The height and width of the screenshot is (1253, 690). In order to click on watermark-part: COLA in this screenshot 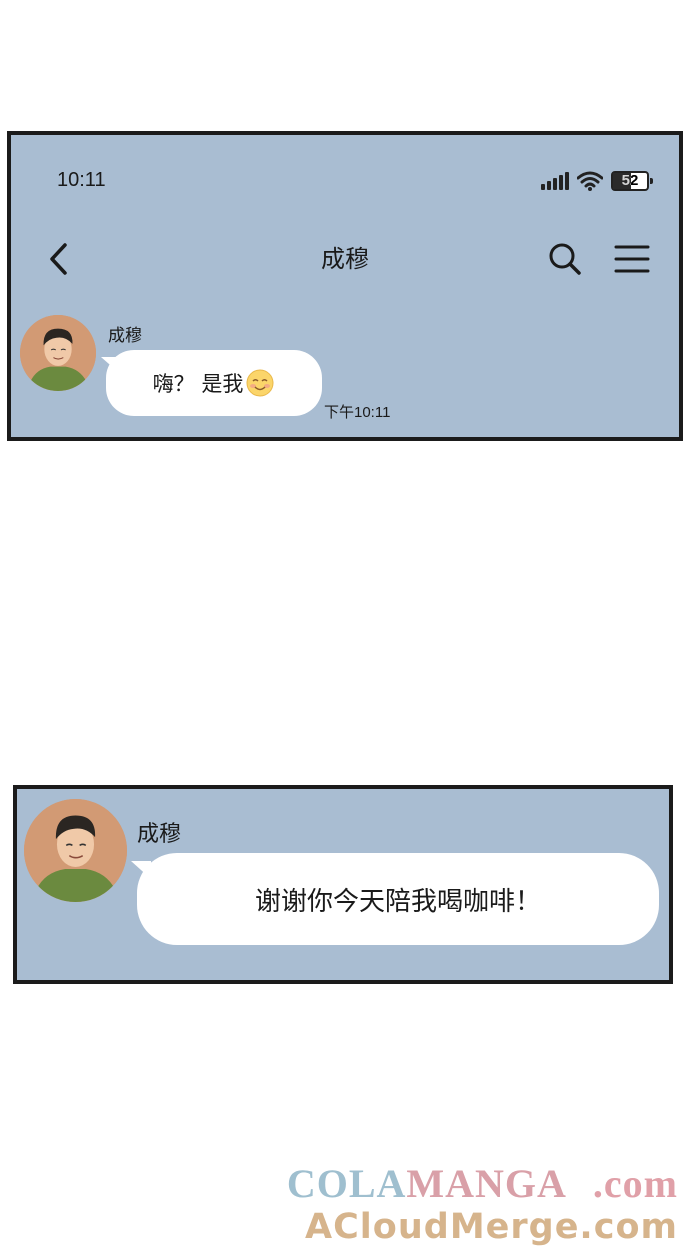, I will do `click(346, 1183)`.